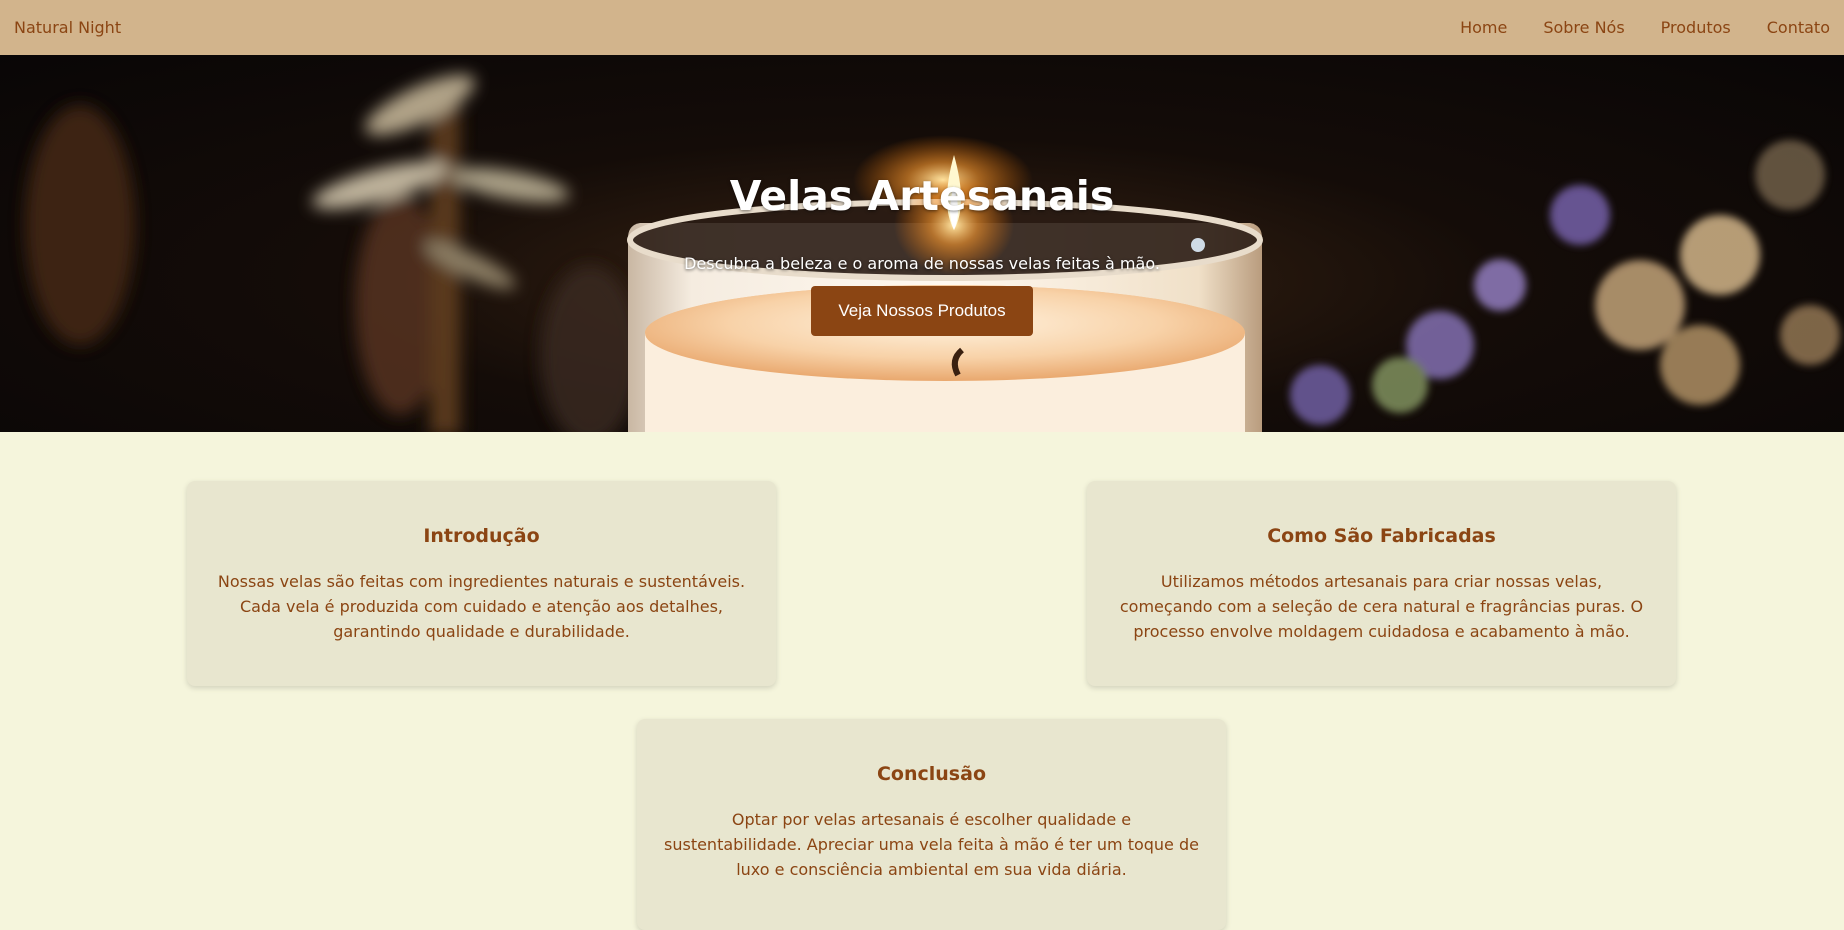 The width and height of the screenshot is (1844, 930). What do you see at coordinates (481, 536) in the screenshot?
I see `card-title: Introdução` at bounding box center [481, 536].